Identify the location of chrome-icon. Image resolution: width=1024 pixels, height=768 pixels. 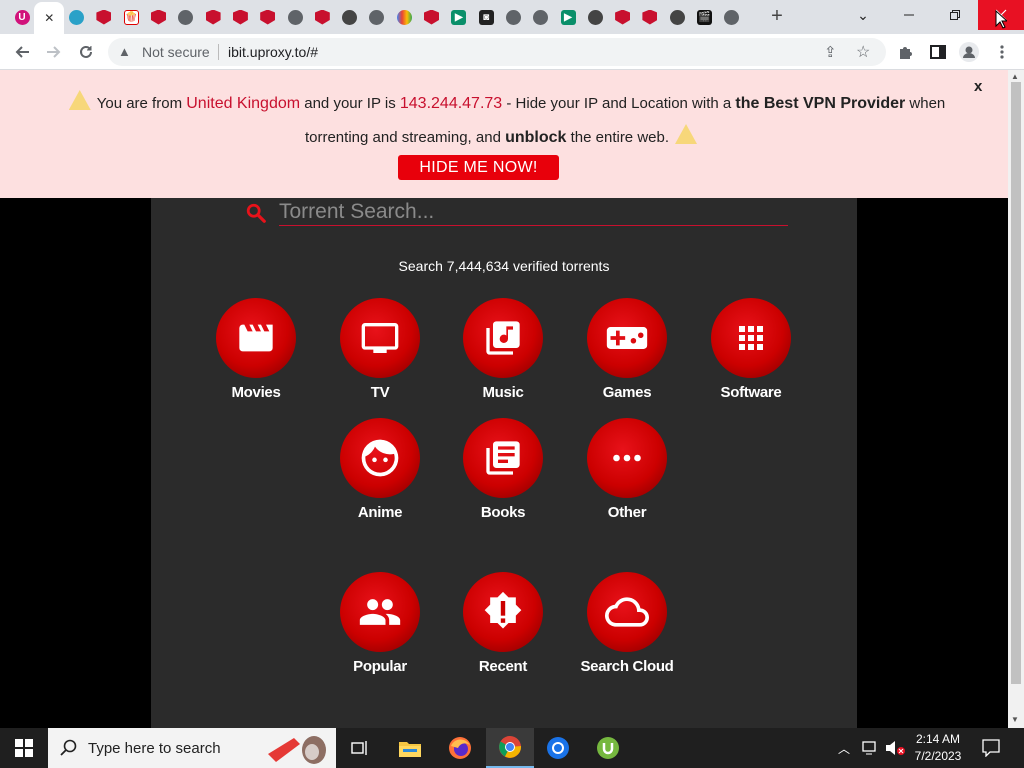
(510, 748).